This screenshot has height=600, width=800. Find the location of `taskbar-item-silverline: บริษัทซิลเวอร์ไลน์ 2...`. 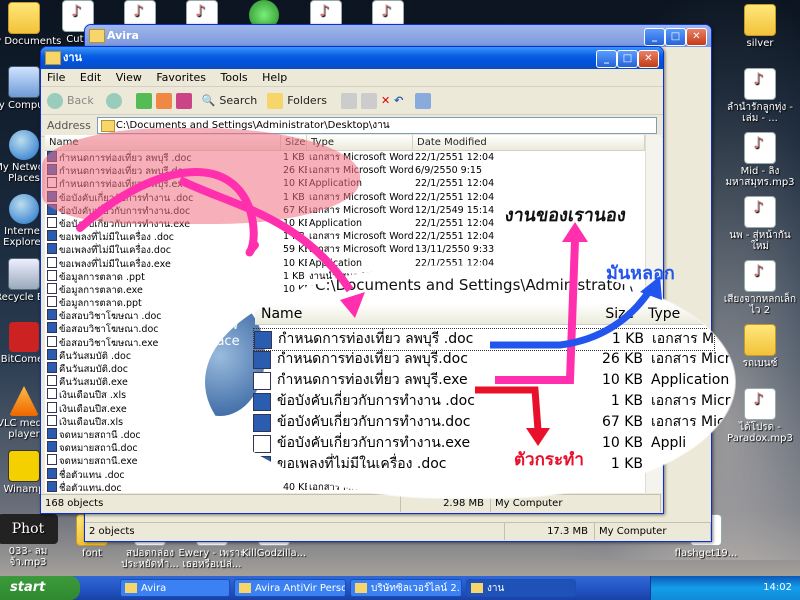

taskbar-item-silverline: บริษัทซิลเวอร์ไลน์ 2... is located at coordinates (406, 588).